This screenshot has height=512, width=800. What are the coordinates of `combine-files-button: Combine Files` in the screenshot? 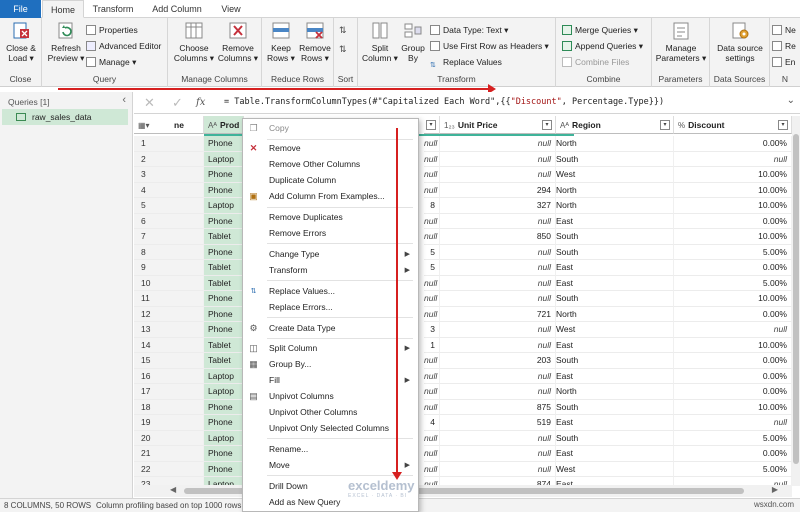 It's located at (595, 62).